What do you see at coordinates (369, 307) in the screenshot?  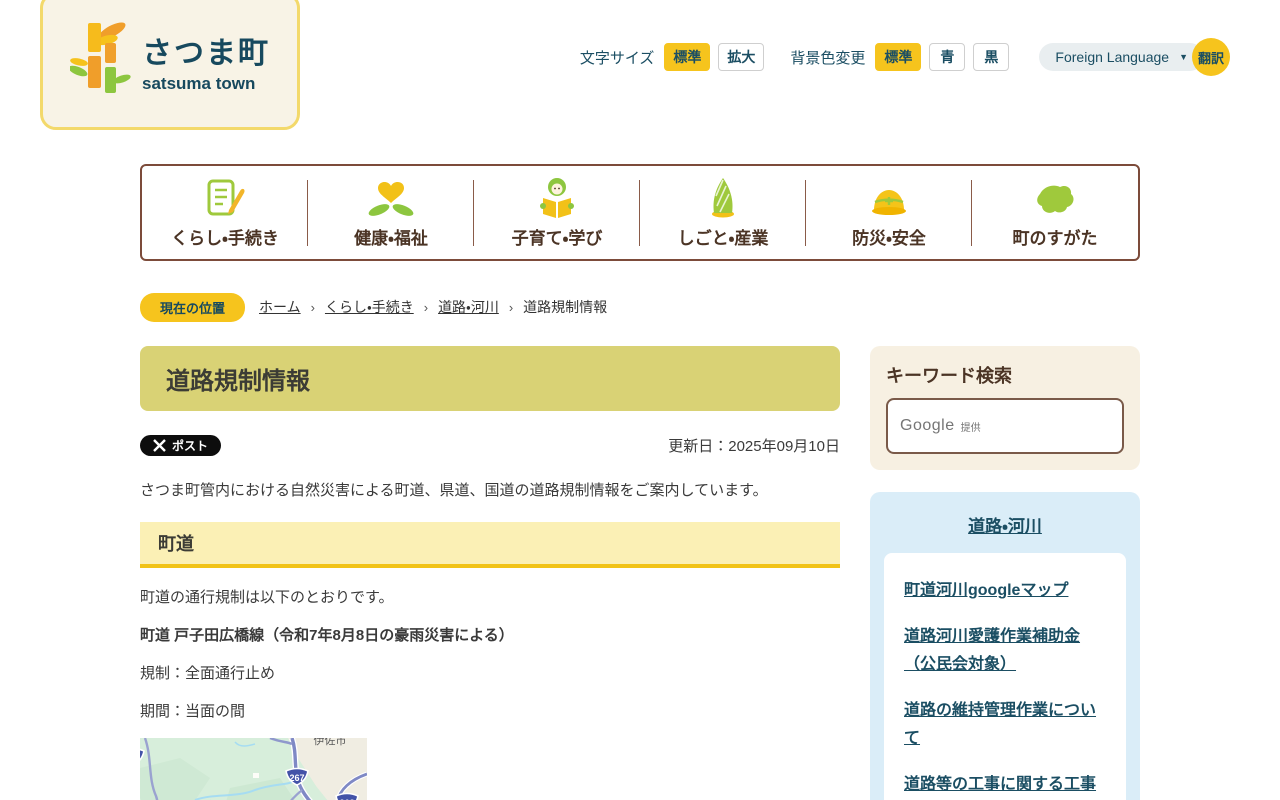 I see `breadcrumb-kurashi-link: くらし・手続き` at bounding box center [369, 307].